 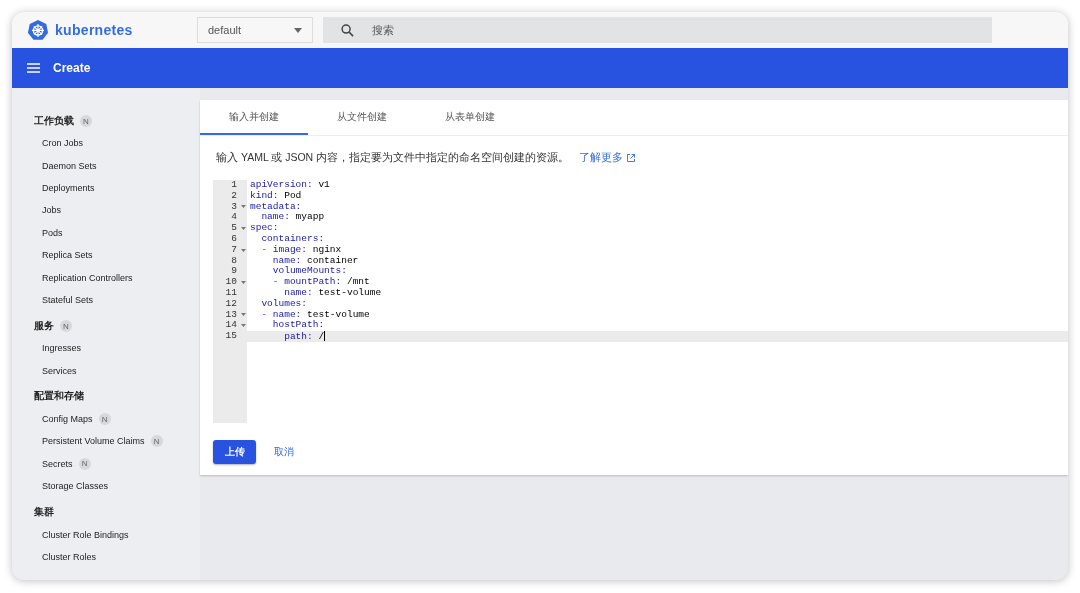 I want to click on code-line: volumeMounts:, so click(x=309, y=271).